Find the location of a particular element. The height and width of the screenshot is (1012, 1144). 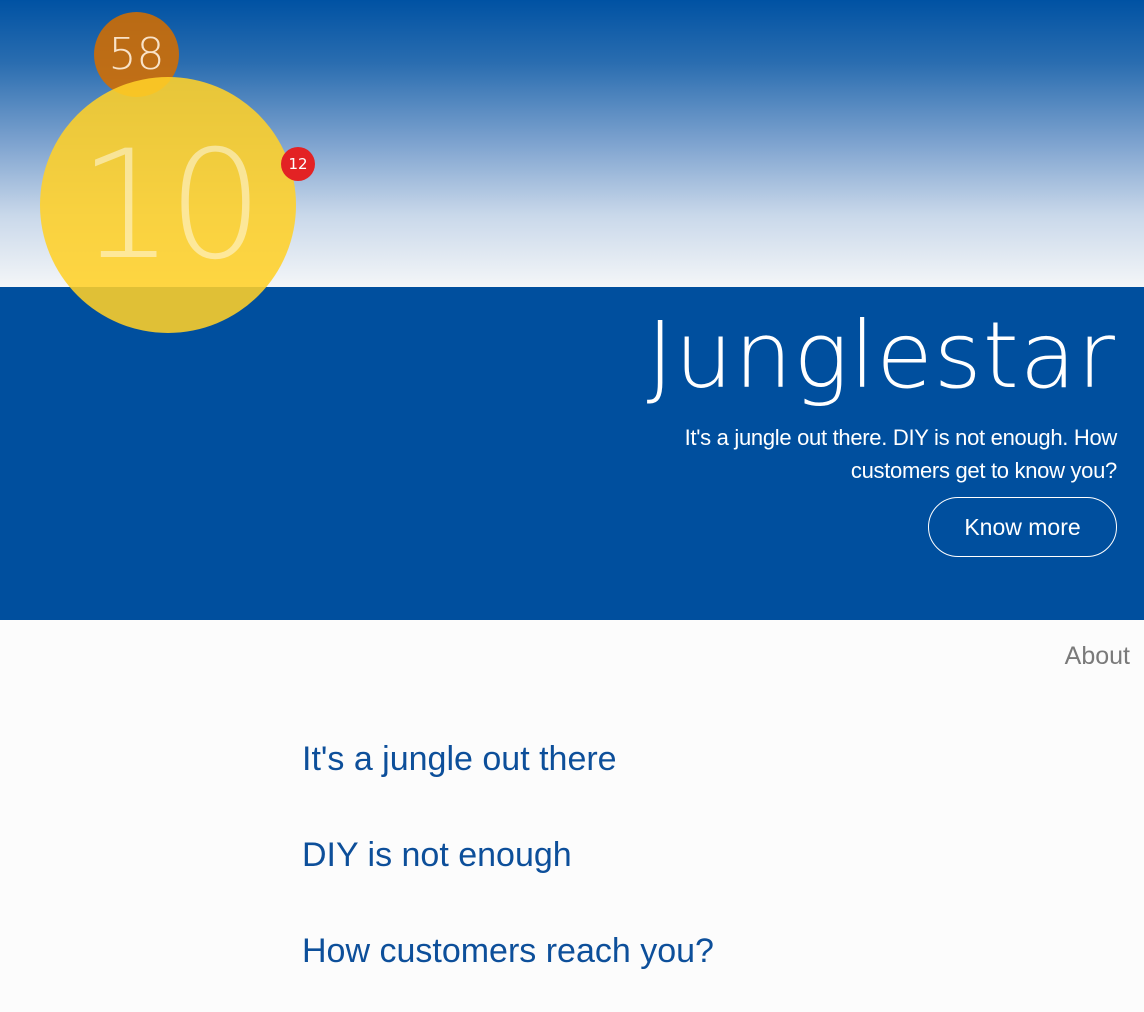

know-more-button: Know more is located at coordinates (1022, 527).